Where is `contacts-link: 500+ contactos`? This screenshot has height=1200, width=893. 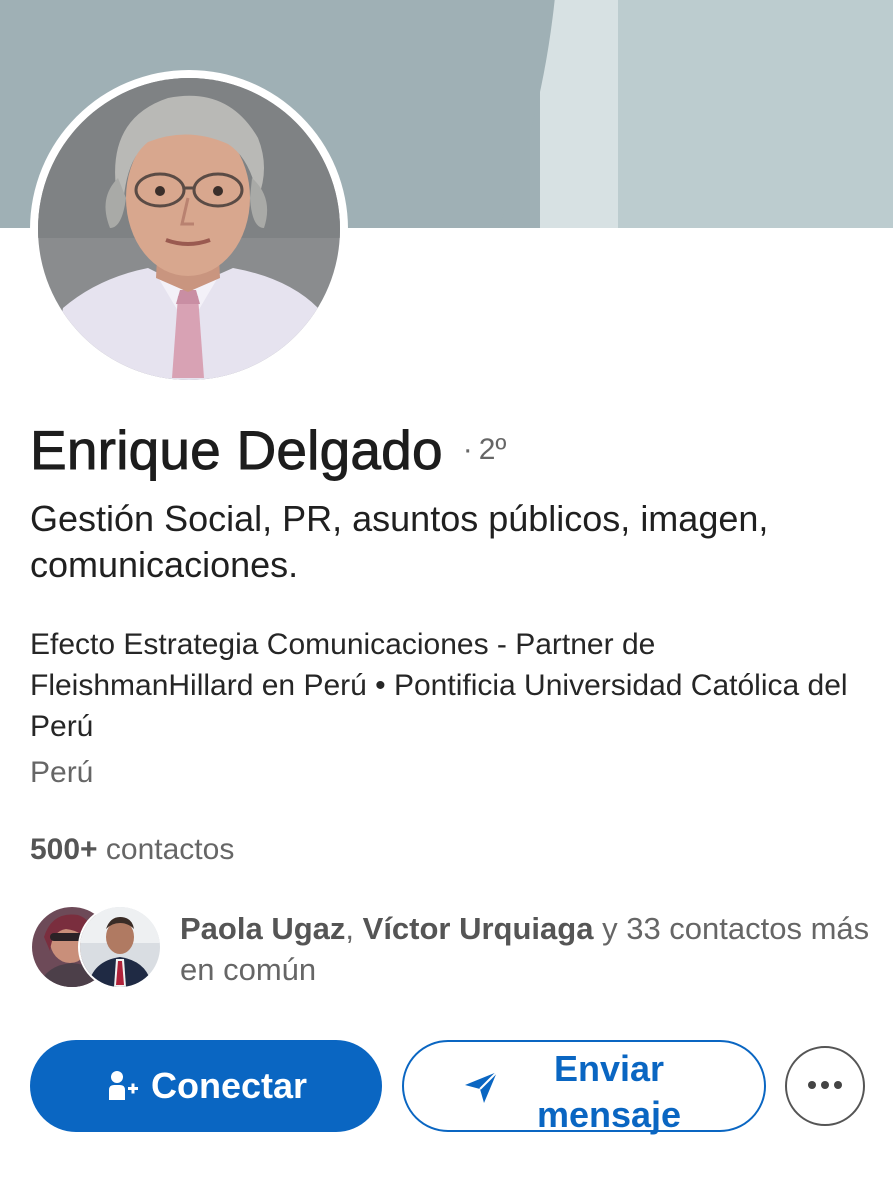
contacts-link: 500+ contactos is located at coordinates (132, 850).